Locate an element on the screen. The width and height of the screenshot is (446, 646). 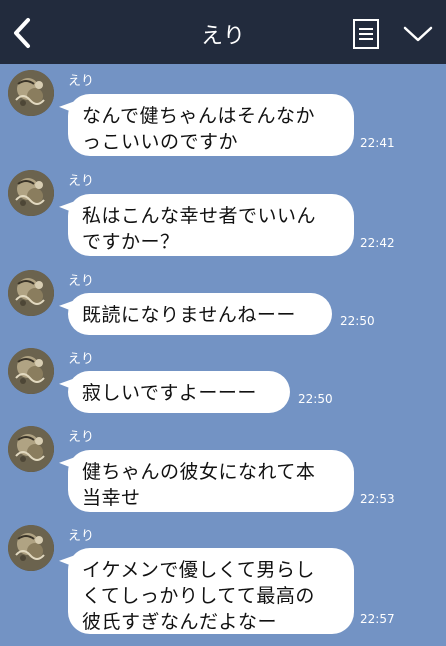
dropdown-button is located at coordinates (418, 34).